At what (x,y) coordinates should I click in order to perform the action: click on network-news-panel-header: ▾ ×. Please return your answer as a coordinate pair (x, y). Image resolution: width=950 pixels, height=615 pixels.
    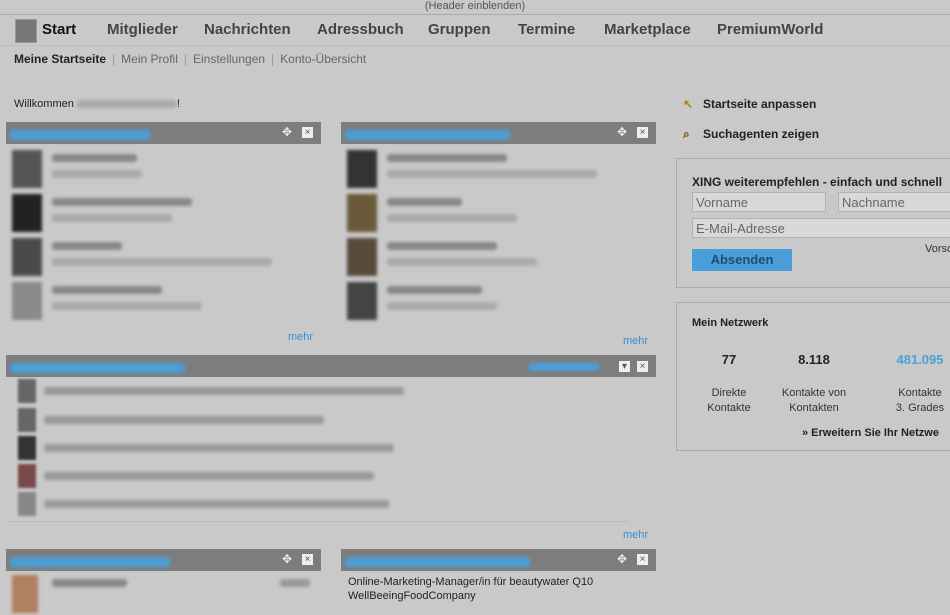
    Looking at the image, I should click on (331, 366).